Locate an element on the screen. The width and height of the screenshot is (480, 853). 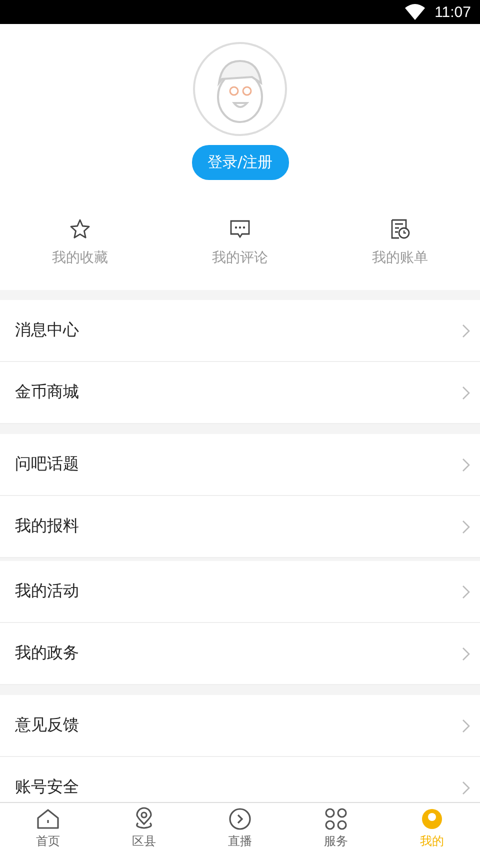
tab-item: 服务 is located at coordinates (336, 828).